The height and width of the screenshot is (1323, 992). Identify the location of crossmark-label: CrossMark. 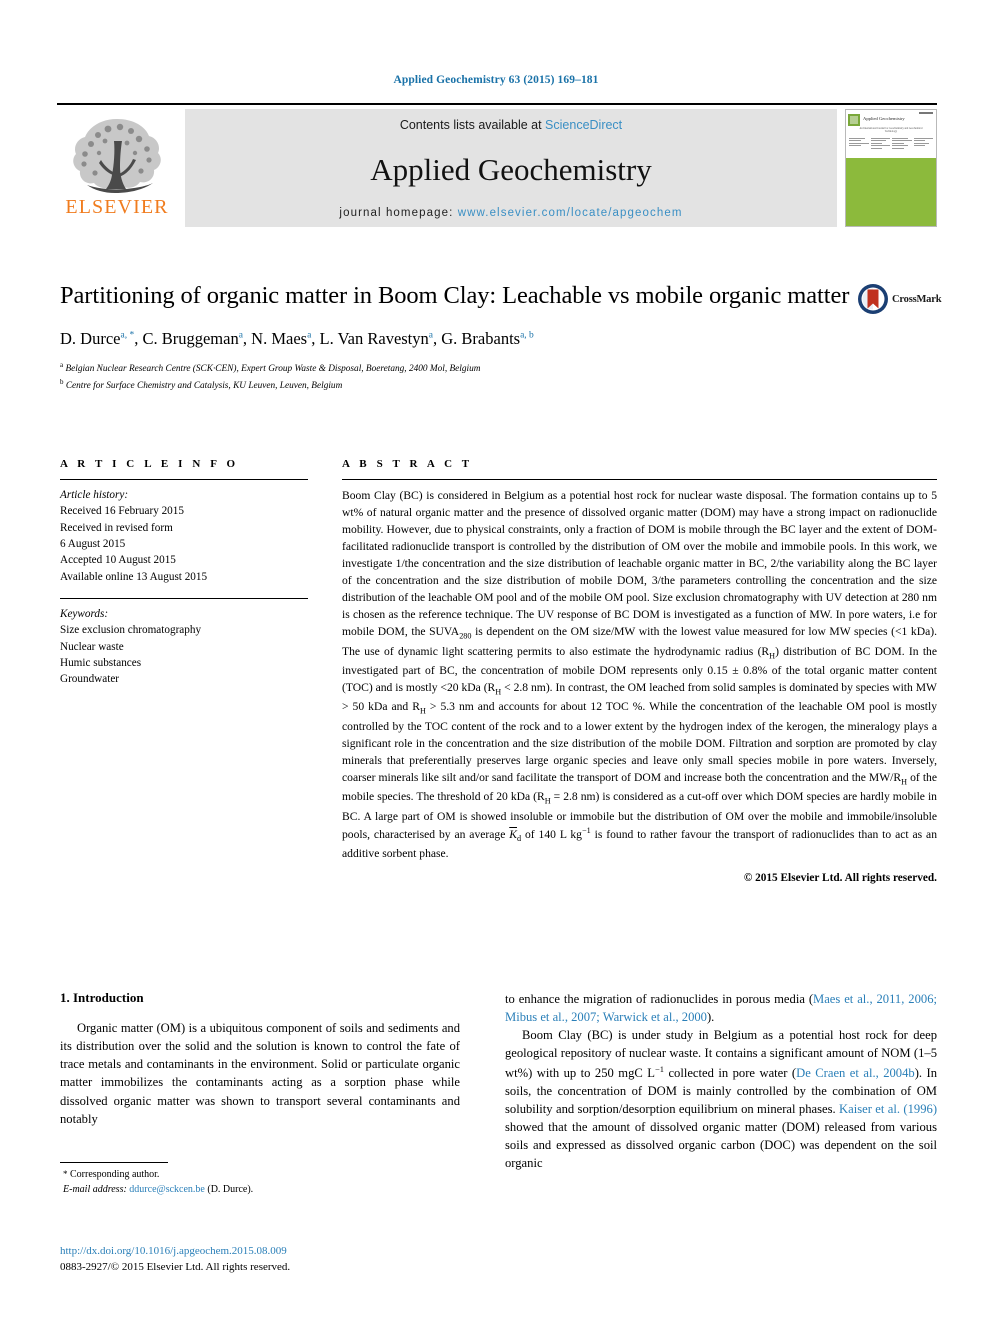
(917, 299).